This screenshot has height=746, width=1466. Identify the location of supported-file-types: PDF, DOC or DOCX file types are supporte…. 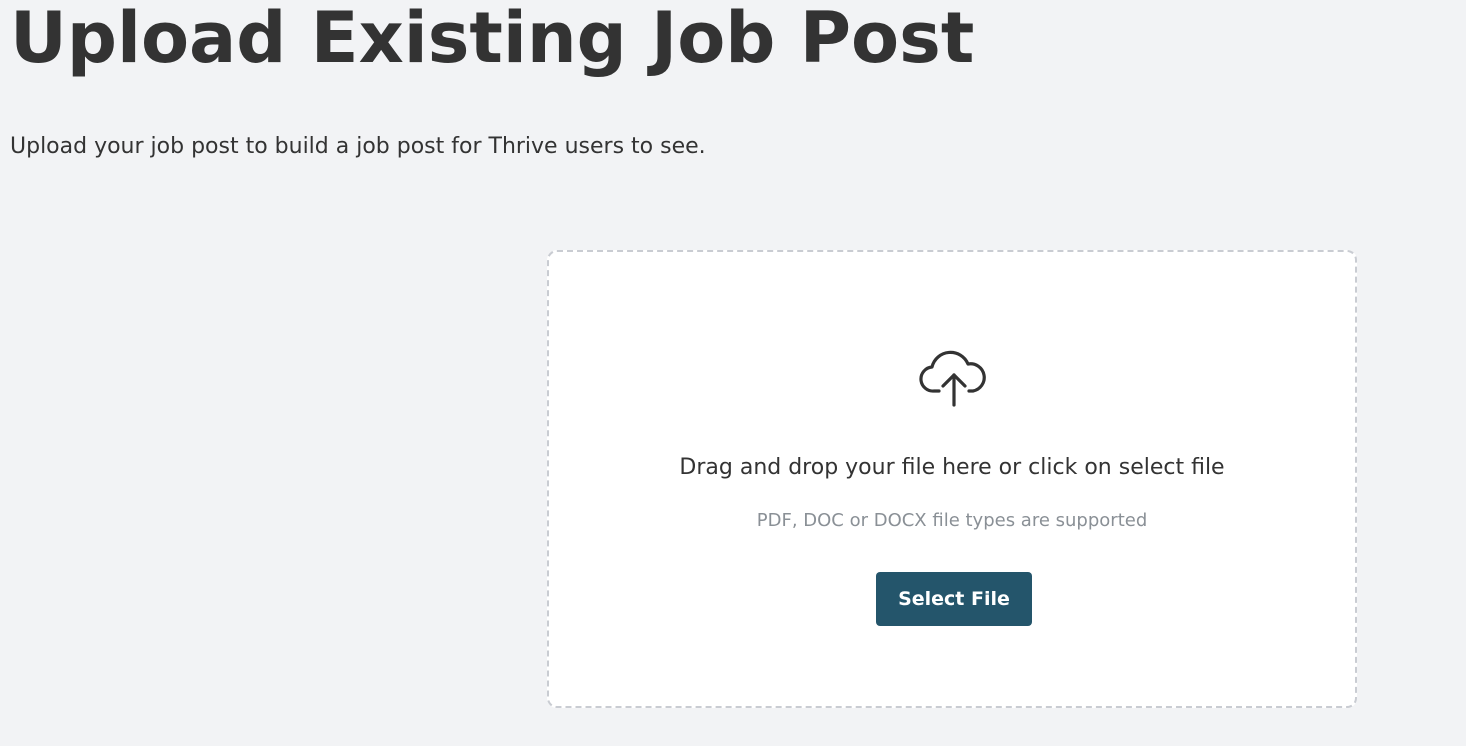
(952, 520).